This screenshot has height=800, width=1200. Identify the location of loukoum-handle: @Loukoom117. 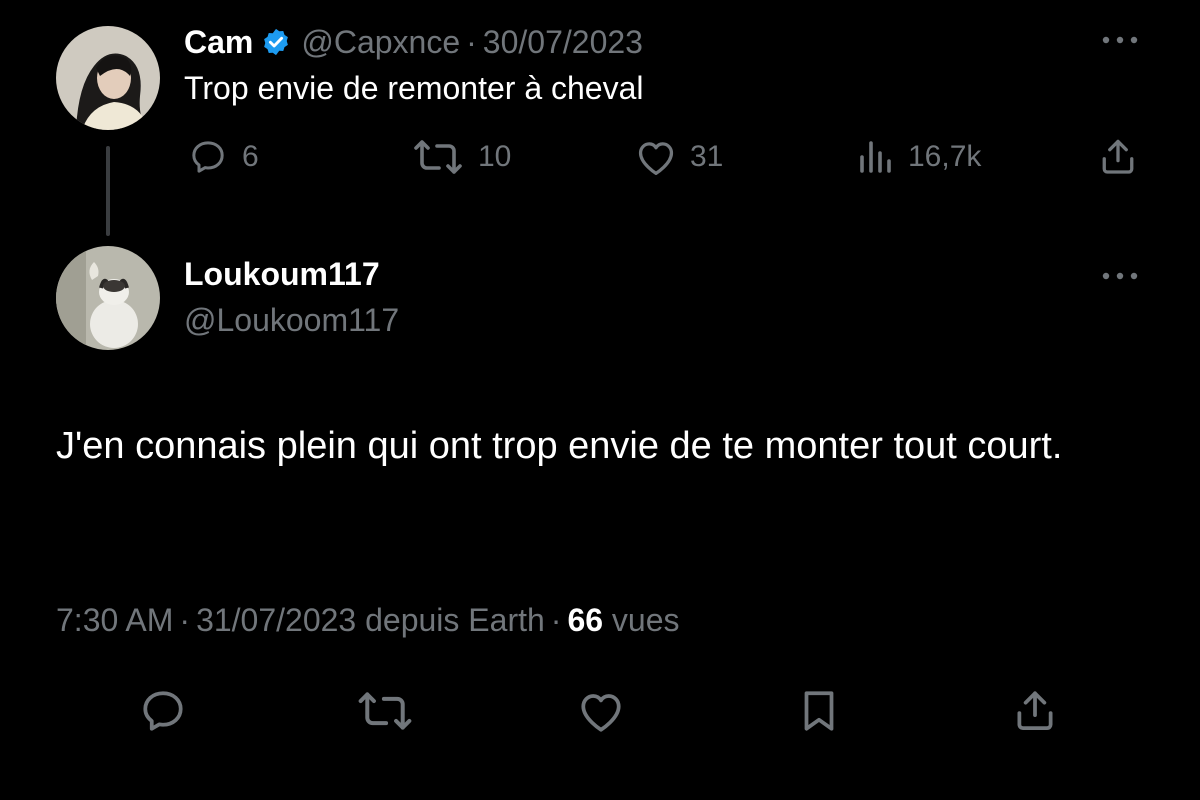
(291, 320).